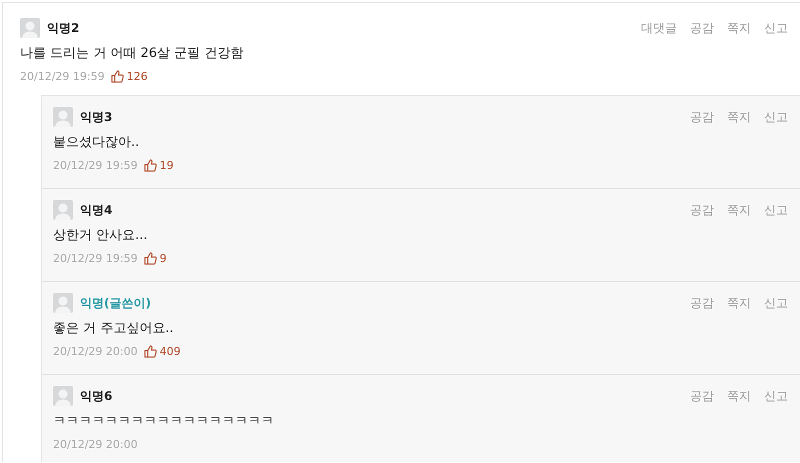 This screenshot has width=800, height=463. I want to click on author-name: 익명(글쓴이), so click(115, 303).